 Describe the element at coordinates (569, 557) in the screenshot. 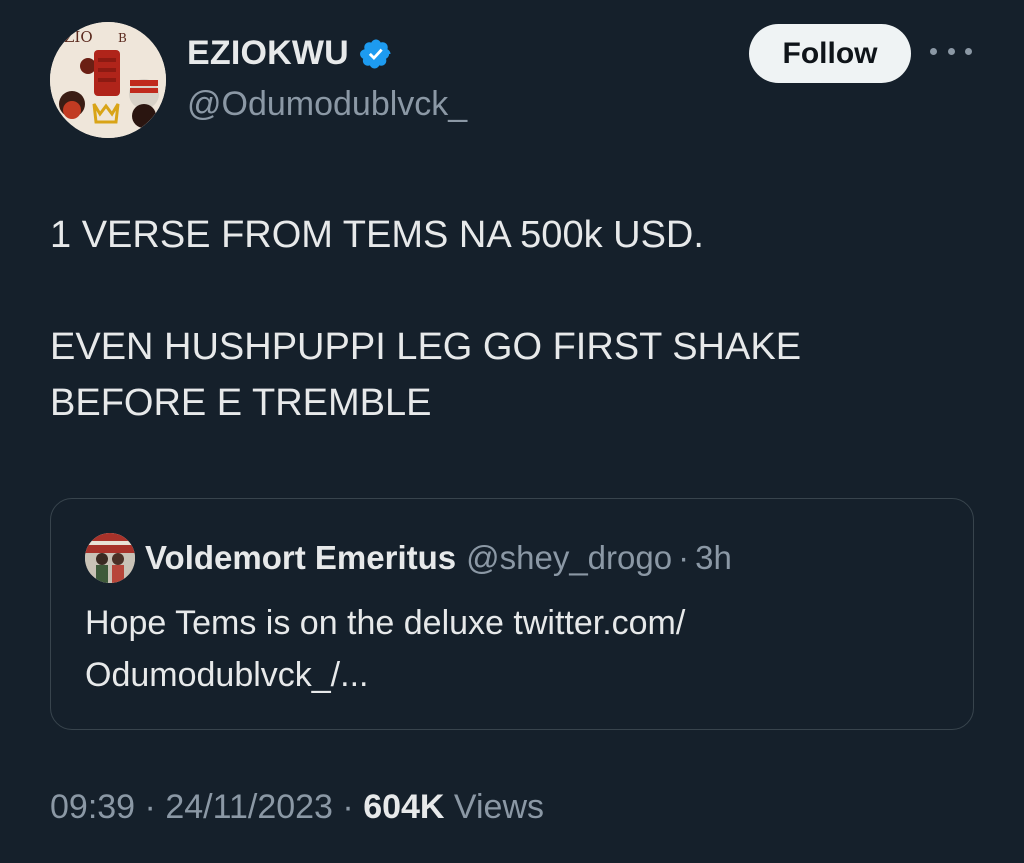

I see `quoted-author-handle: @shey_drogo` at that location.